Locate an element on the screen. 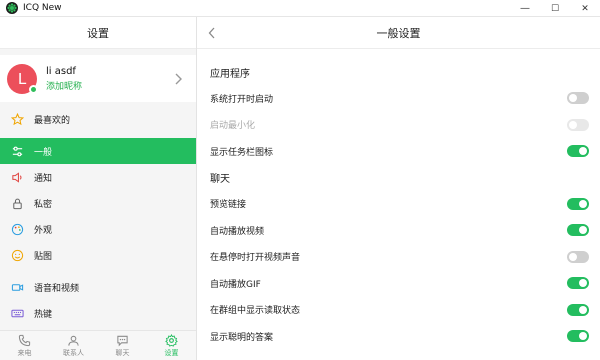 This screenshot has width=600, height=360. contacts-icon is located at coordinates (73, 340).